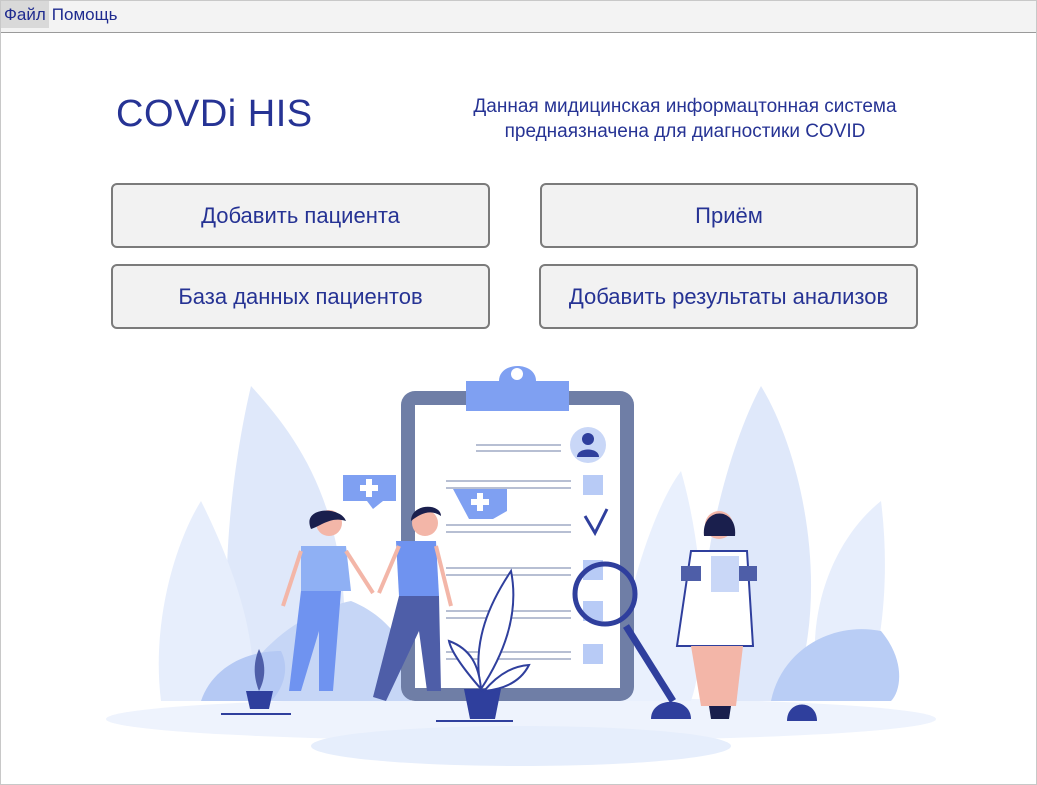 The height and width of the screenshot is (785, 1037). What do you see at coordinates (300, 296) in the screenshot?
I see `patient-database-button: База данных пациентов` at bounding box center [300, 296].